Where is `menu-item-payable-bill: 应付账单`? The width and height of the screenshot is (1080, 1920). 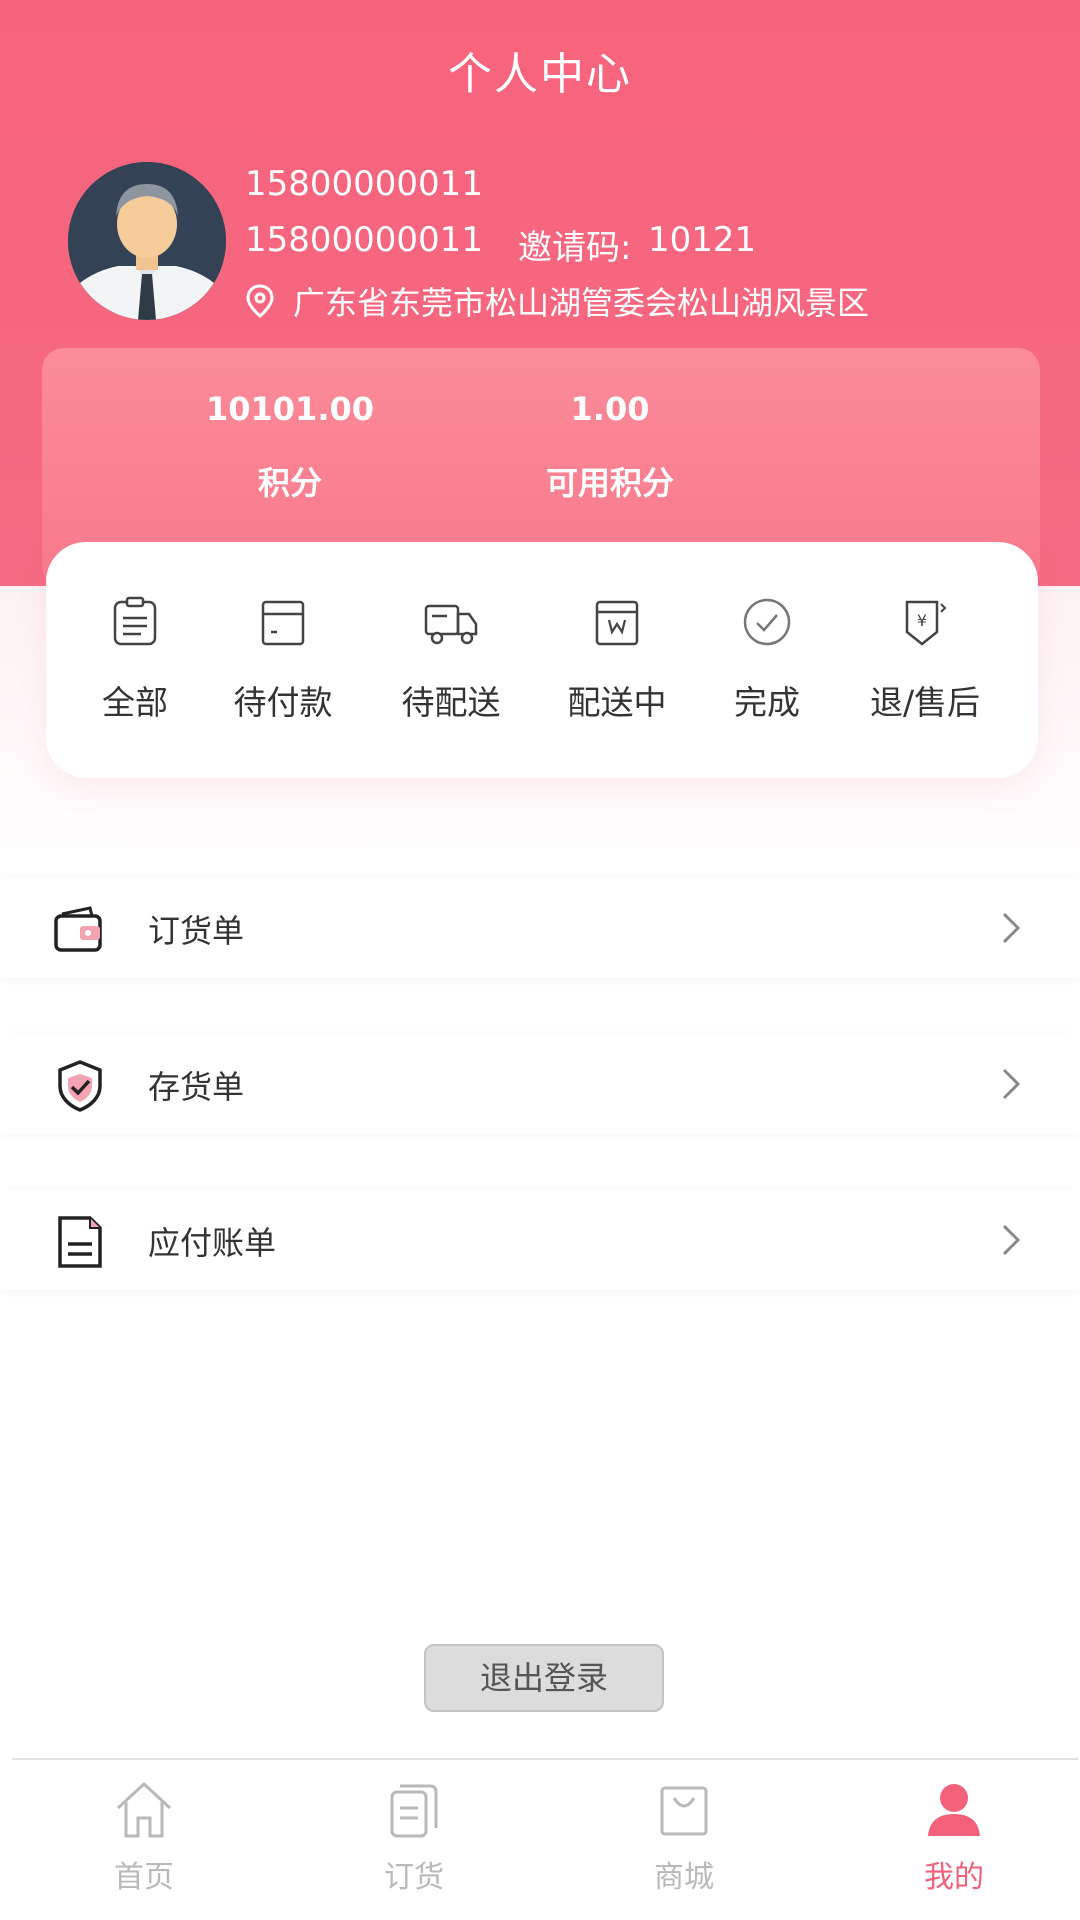
menu-item-payable-bill: 应付账单 is located at coordinates (540, 1240).